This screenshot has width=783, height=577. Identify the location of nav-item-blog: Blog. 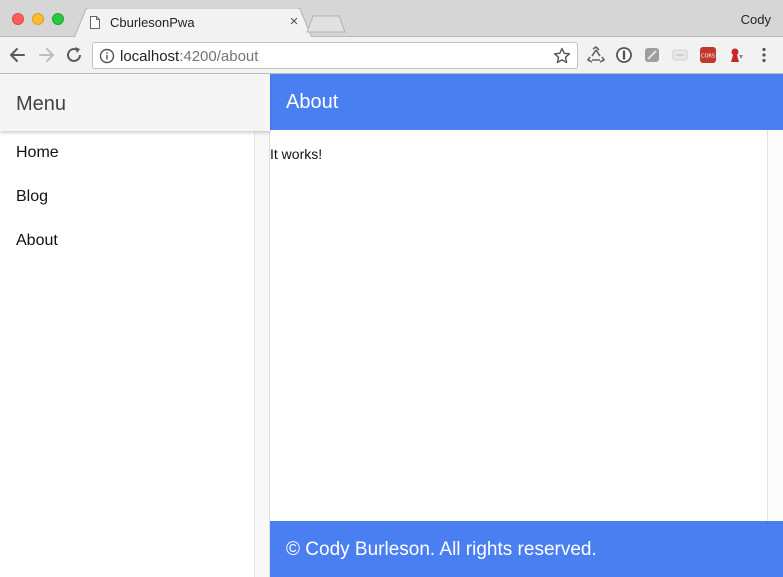
(127, 197).